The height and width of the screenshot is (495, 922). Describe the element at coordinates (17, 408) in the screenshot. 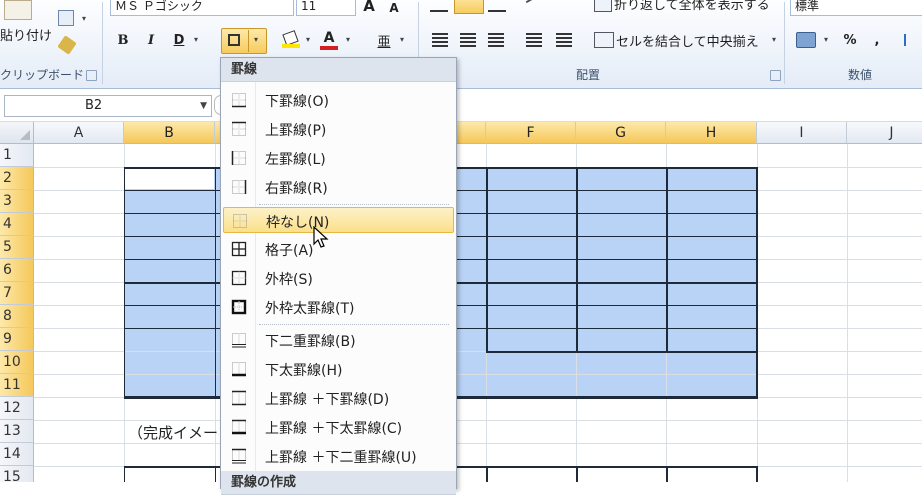

I see `row-header-12: 12` at that location.